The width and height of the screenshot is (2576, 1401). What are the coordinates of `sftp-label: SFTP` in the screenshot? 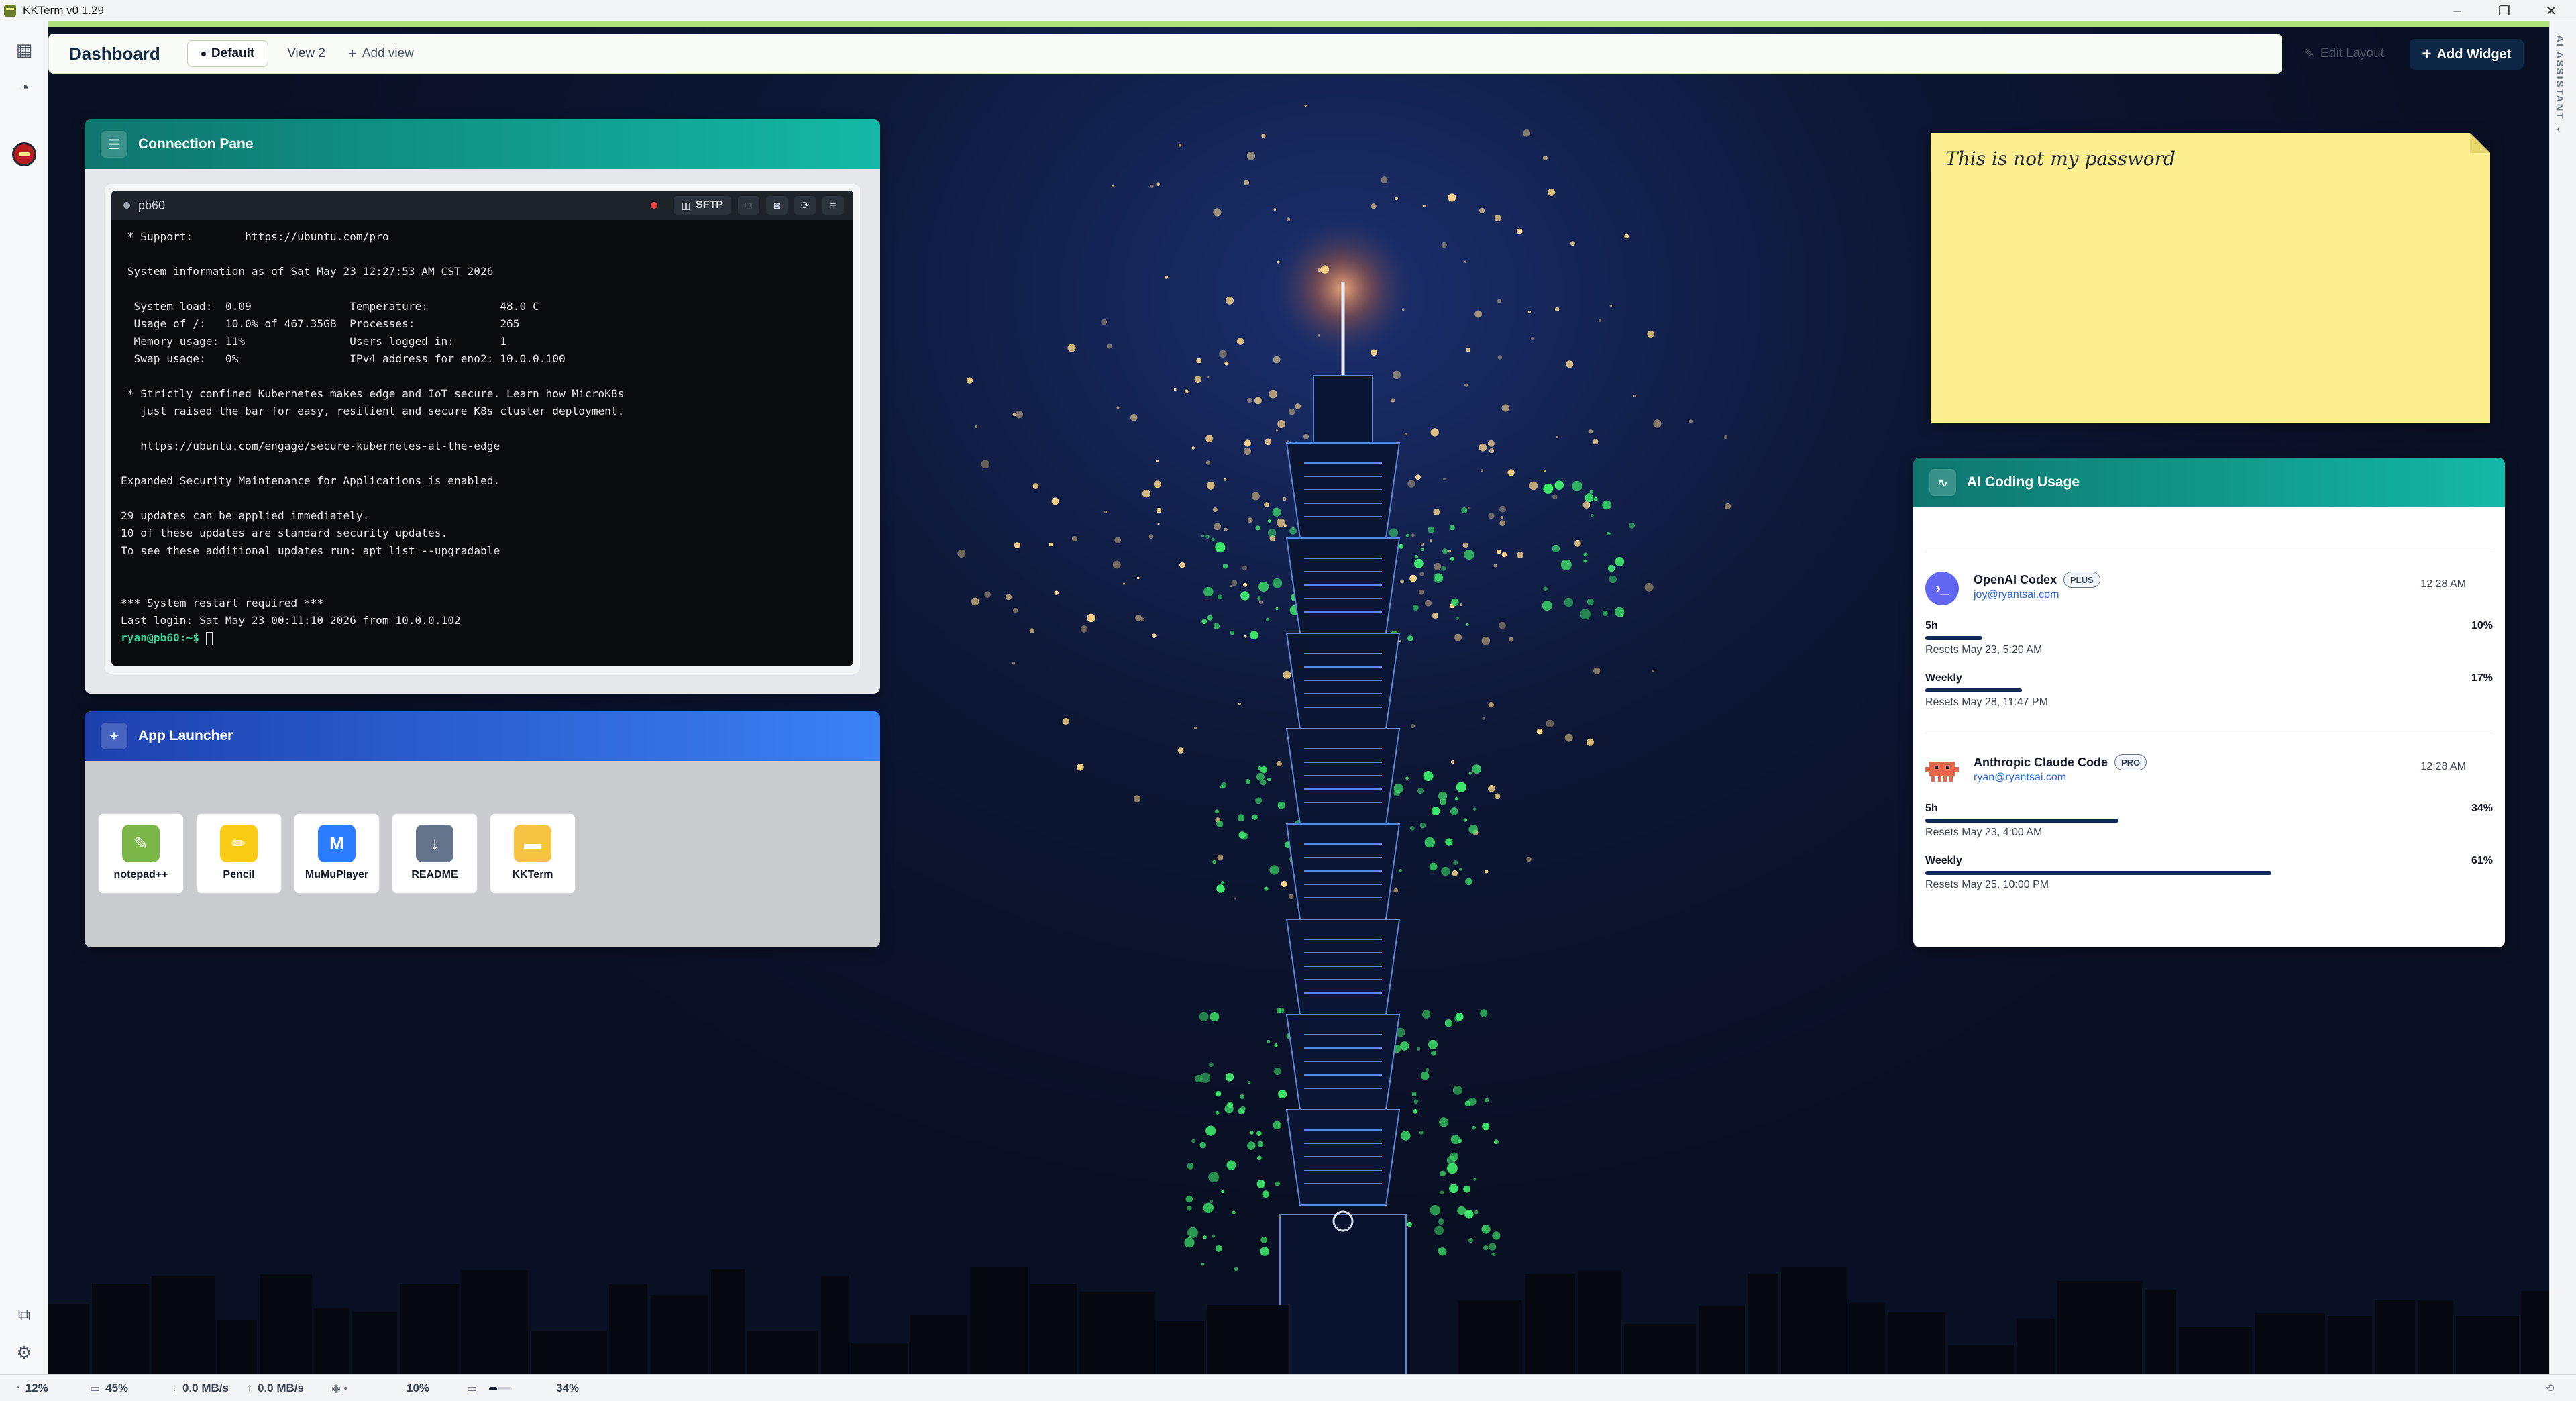 It's located at (709, 205).